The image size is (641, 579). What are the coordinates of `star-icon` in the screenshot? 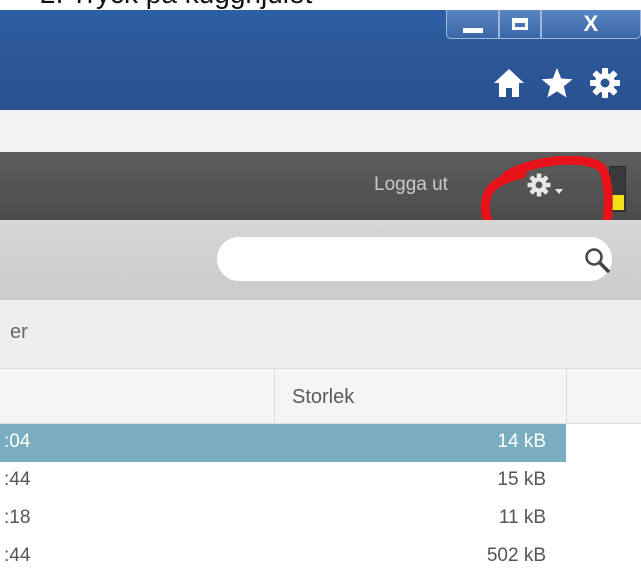 It's located at (557, 83).